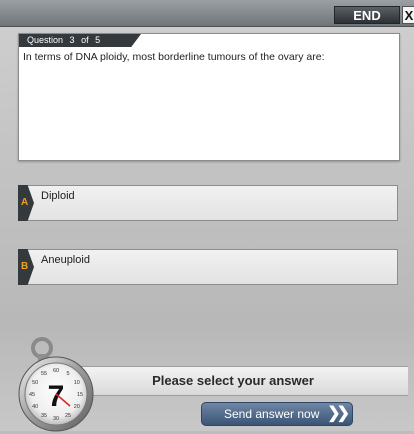 Image resolution: width=414 pixels, height=434 pixels. What do you see at coordinates (80, 40) in the screenshot?
I see `question-counter: Question 3 of 5` at bounding box center [80, 40].